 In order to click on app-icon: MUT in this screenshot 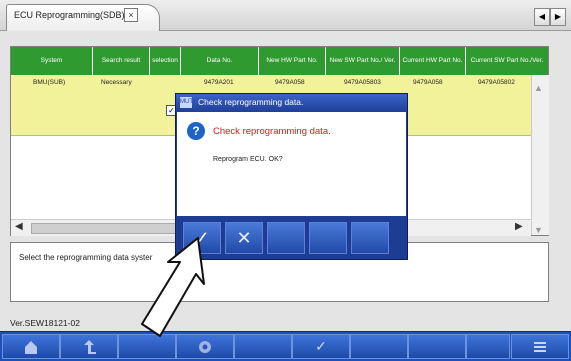, I will do `click(186, 102)`.